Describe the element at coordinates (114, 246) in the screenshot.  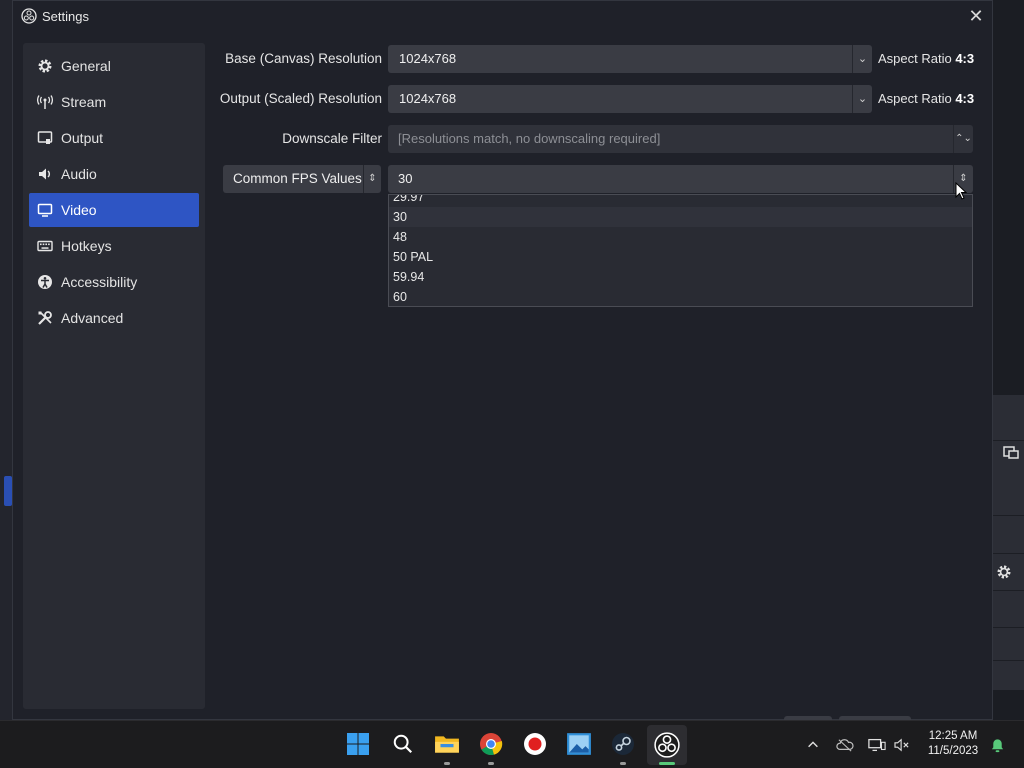
I see `sidebar-item-hotkeys: Hotkeys` at that location.